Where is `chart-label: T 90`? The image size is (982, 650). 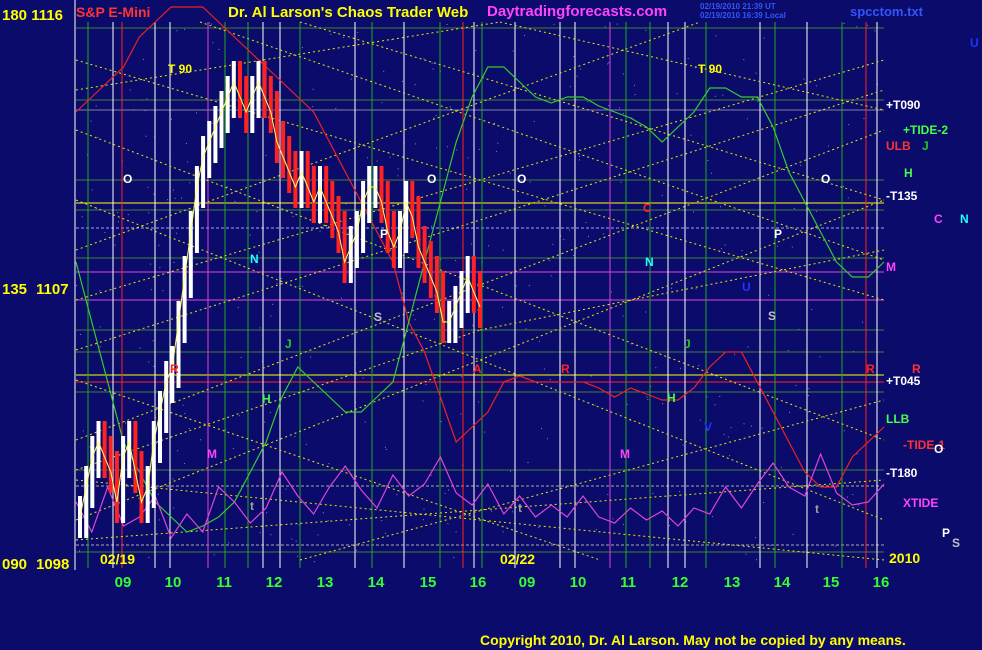 chart-label: T 90 is located at coordinates (710, 69).